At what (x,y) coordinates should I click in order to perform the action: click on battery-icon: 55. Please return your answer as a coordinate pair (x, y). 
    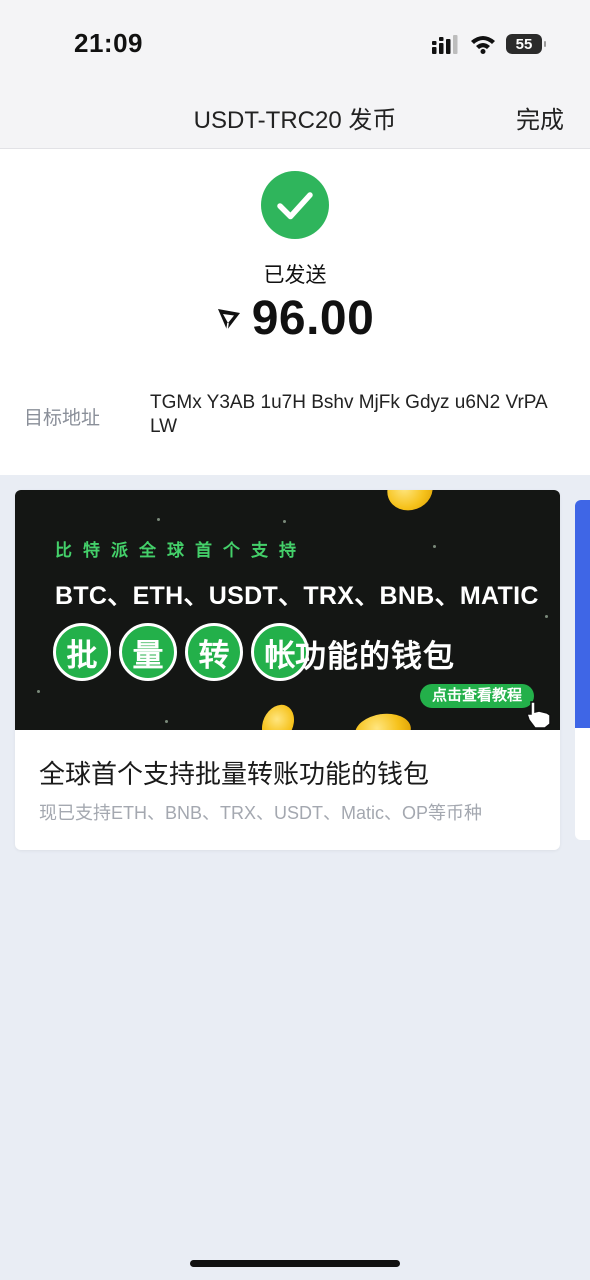
    Looking at the image, I should click on (526, 44).